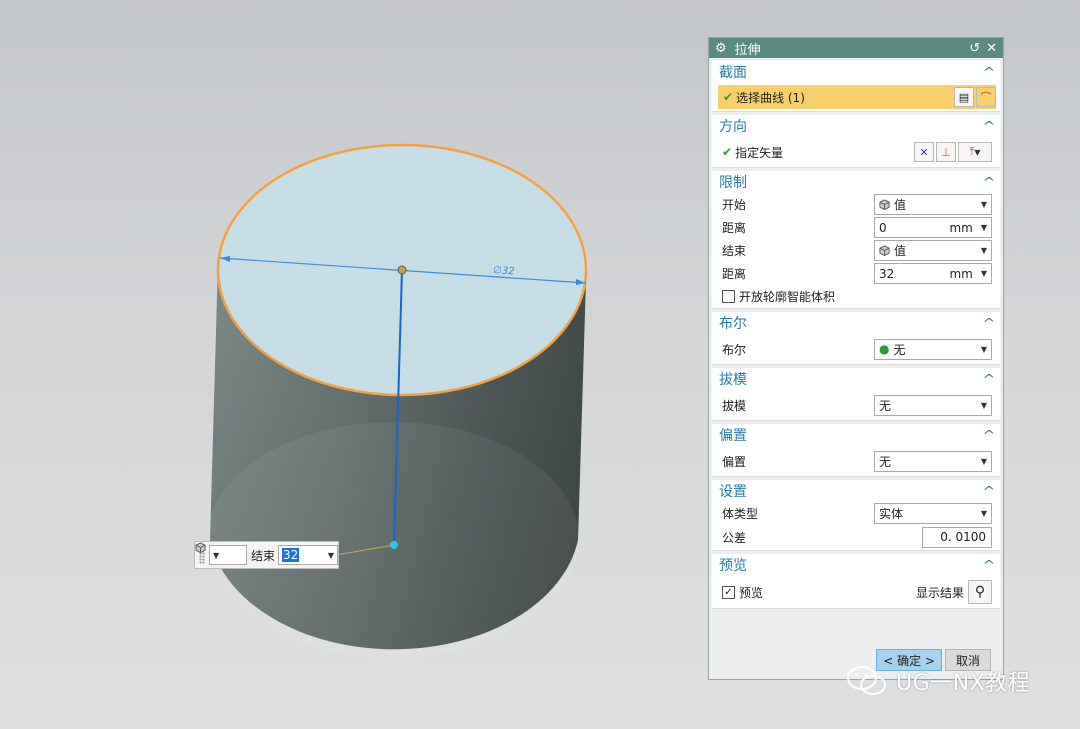  I want to click on end-value-text: 32, so click(291, 555).